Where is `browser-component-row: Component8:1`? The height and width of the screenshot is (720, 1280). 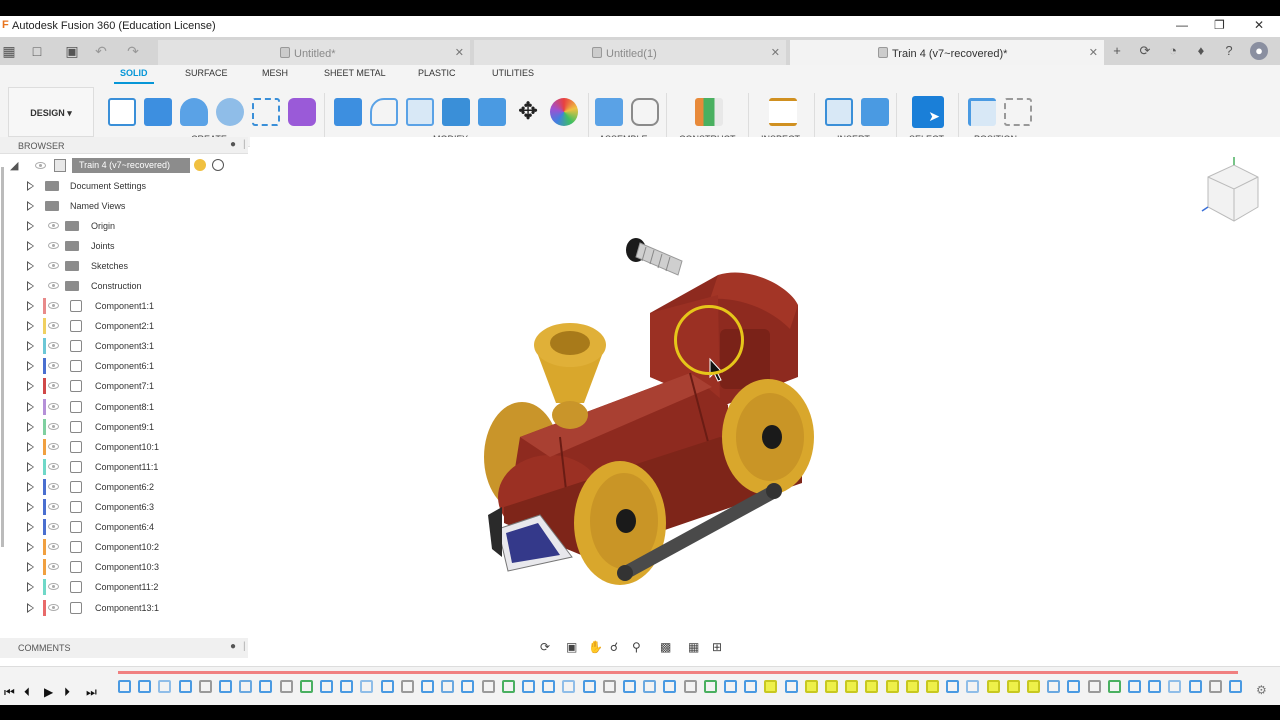
browser-component-row: Component8:1 is located at coordinates (124, 407).